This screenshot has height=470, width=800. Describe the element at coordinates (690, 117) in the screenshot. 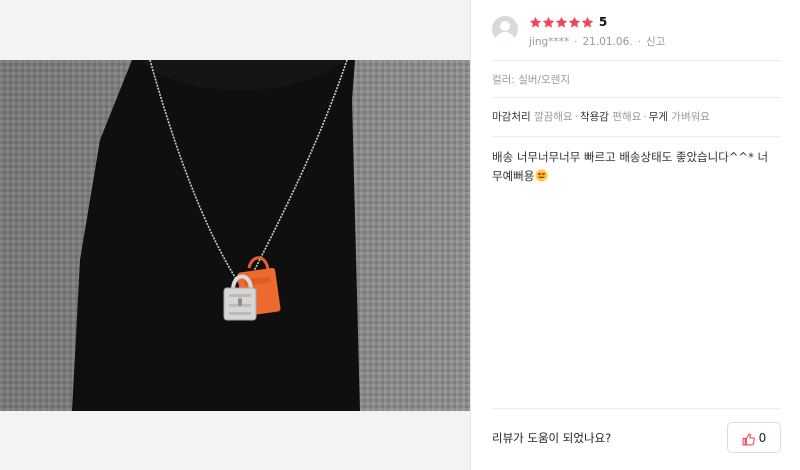

I see `attribute-value: 가벼워요` at that location.